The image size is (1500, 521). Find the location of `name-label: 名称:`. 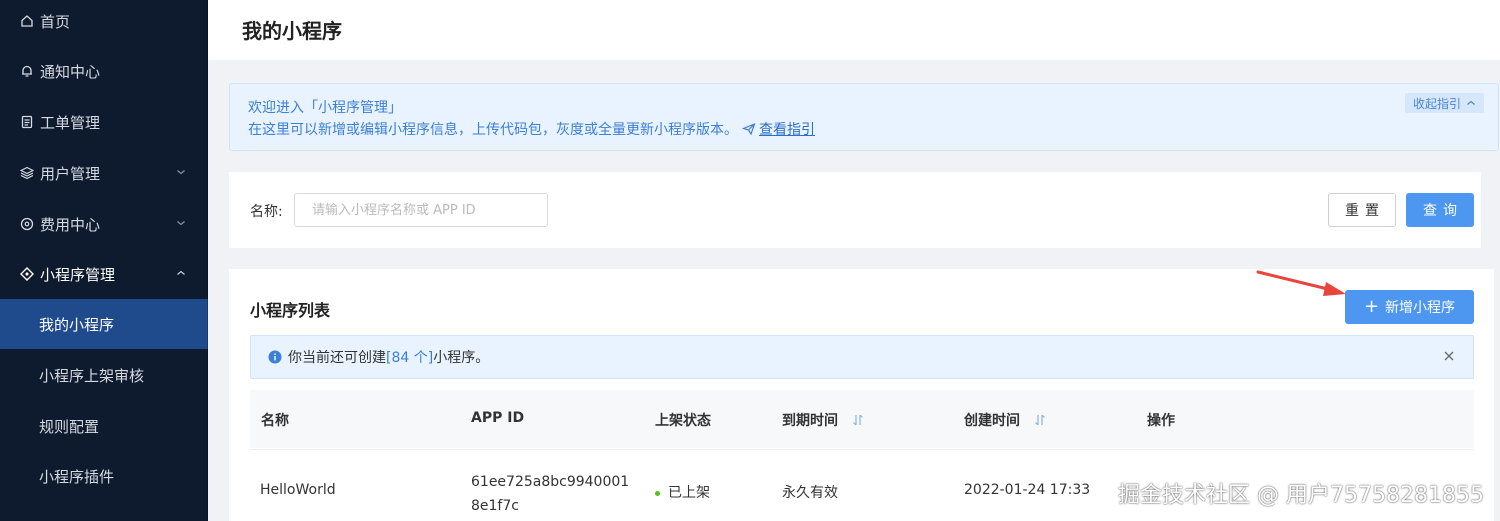

name-label: 名称: is located at coordinates (266, 212).